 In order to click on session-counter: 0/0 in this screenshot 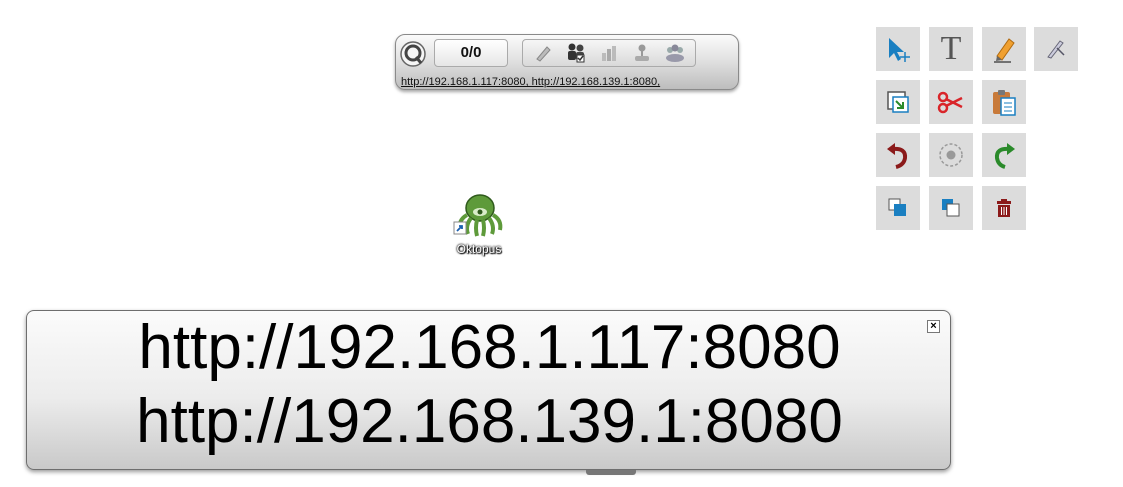, I will do `click(471, 53)`.